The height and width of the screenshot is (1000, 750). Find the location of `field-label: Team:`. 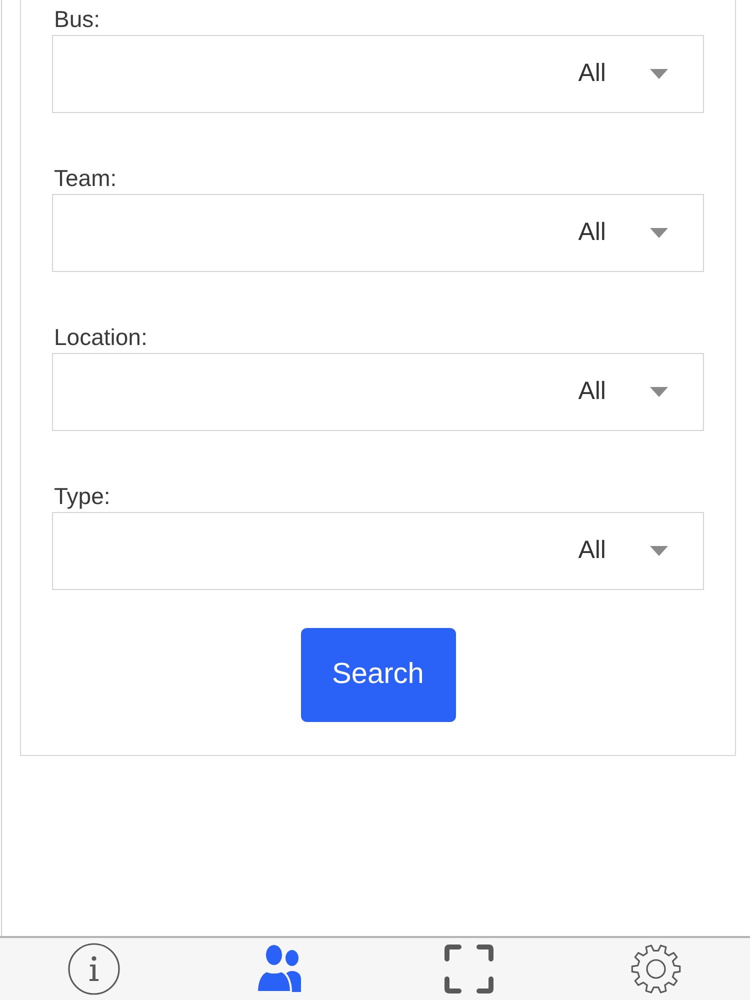

field-label: Team: is located at coordinates (85, 178).